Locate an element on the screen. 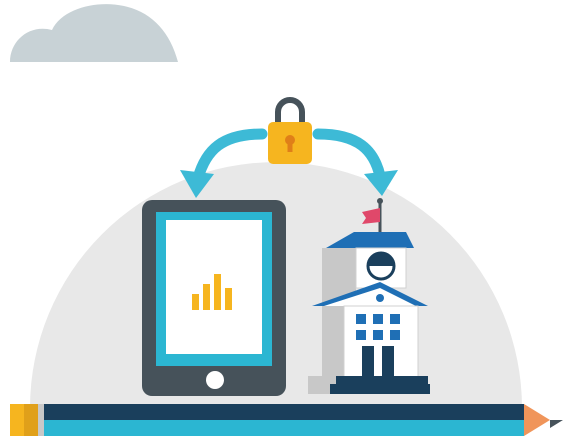 This screenshot has width=563, height=443. padlock-icon is located at coordinates (290, 130).